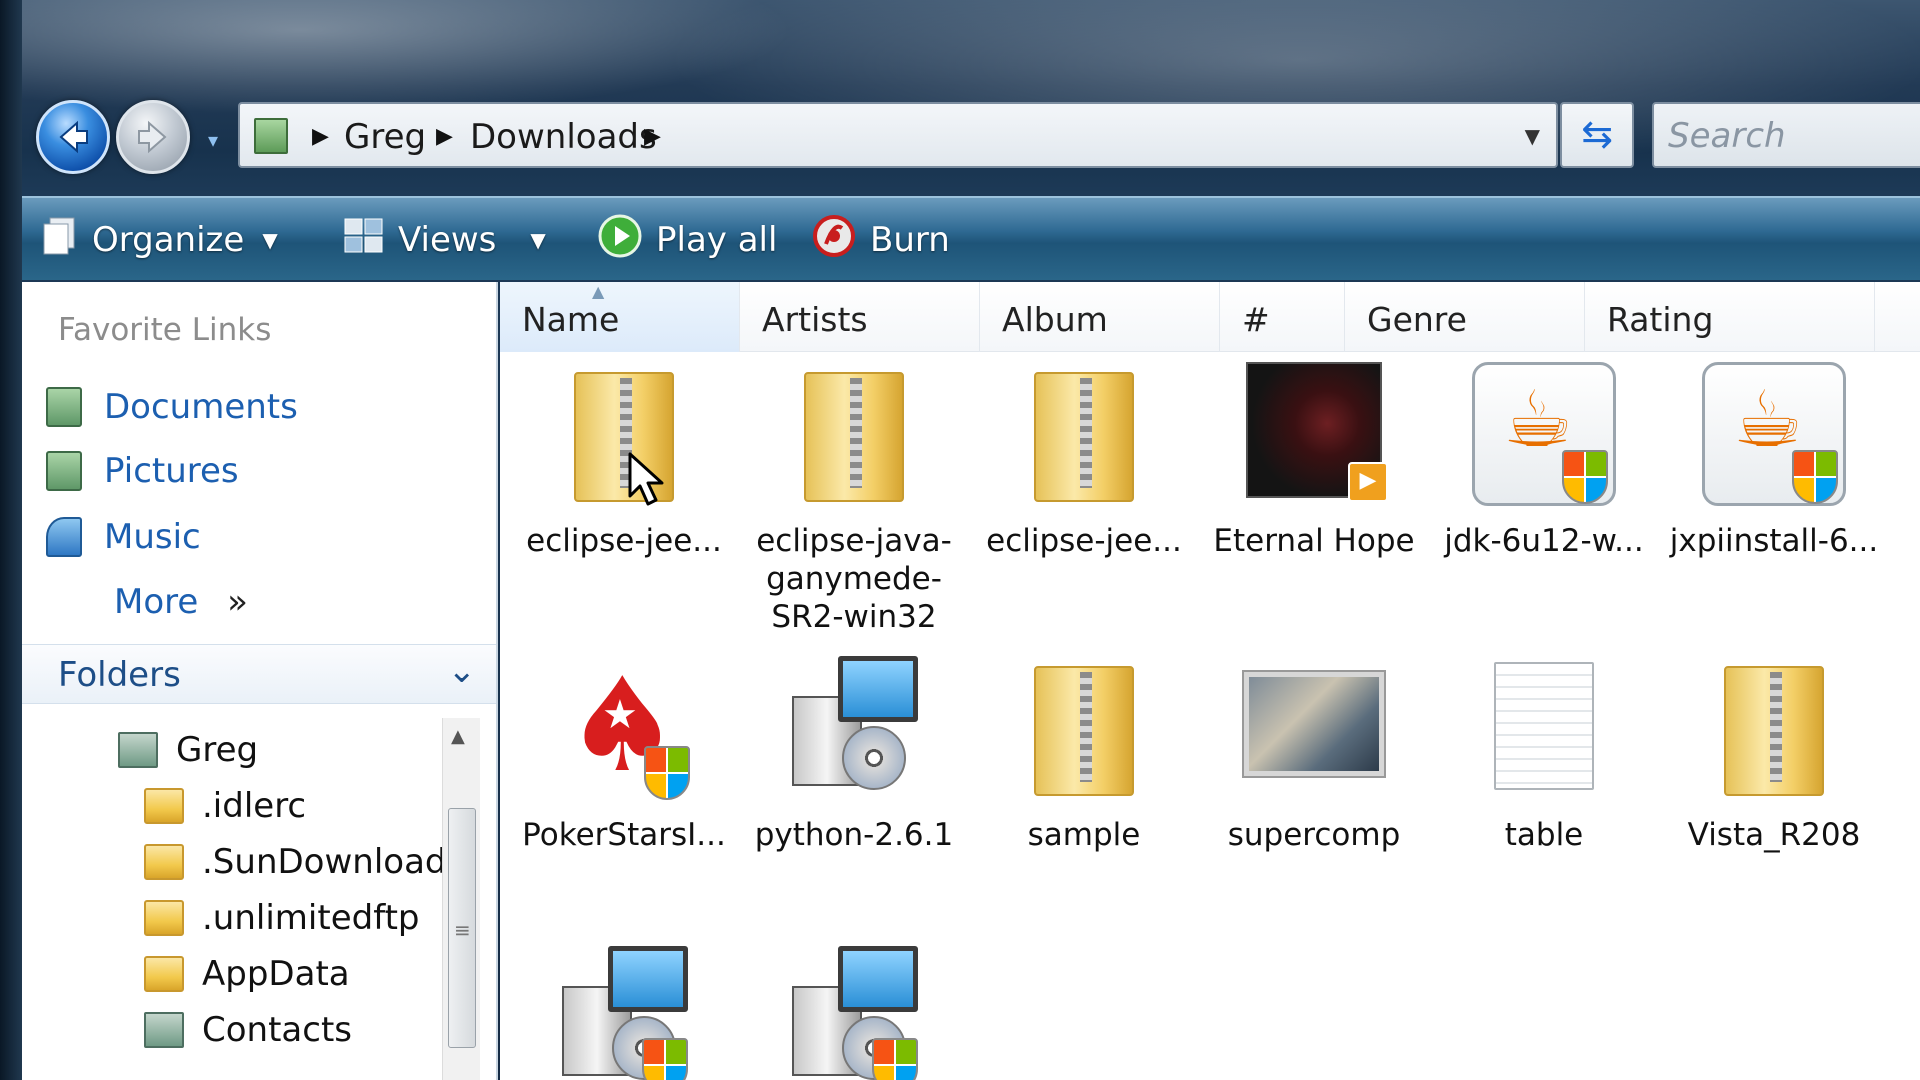  I want to click on file-item: table, so click(1544, 755).